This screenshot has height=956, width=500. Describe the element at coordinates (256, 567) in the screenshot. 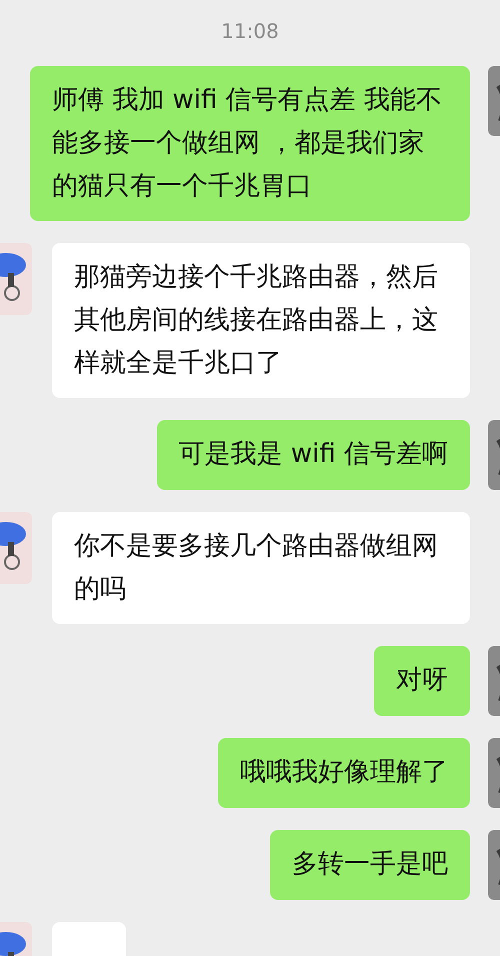

I see `message-text: 你不是要多接几个路由器做组网的吗` at that location.